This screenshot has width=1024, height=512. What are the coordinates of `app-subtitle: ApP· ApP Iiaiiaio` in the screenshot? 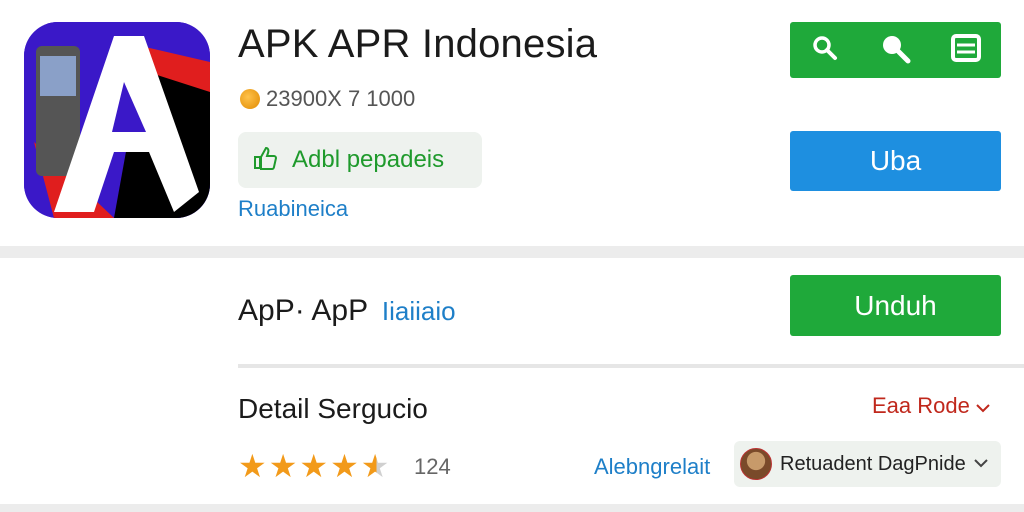 It's located at (347, 311).